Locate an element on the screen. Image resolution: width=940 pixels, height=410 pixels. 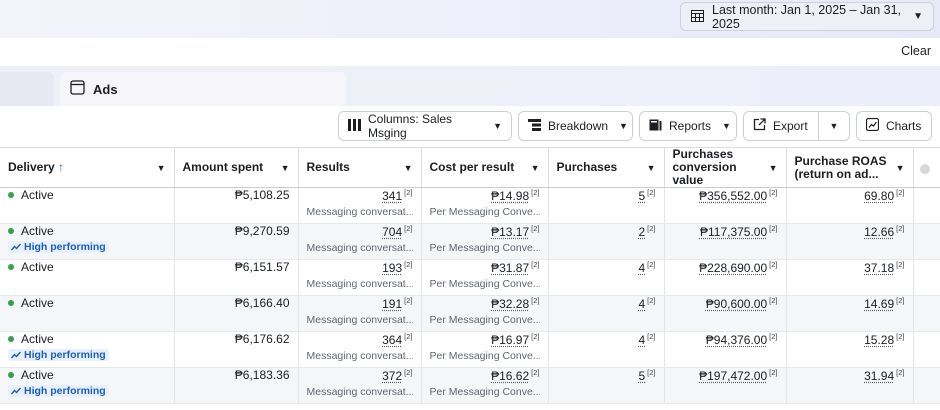
column-header-purchase-roas: Purchase ROAS (return on ad... ▼ is located at coordinates (849, 168).